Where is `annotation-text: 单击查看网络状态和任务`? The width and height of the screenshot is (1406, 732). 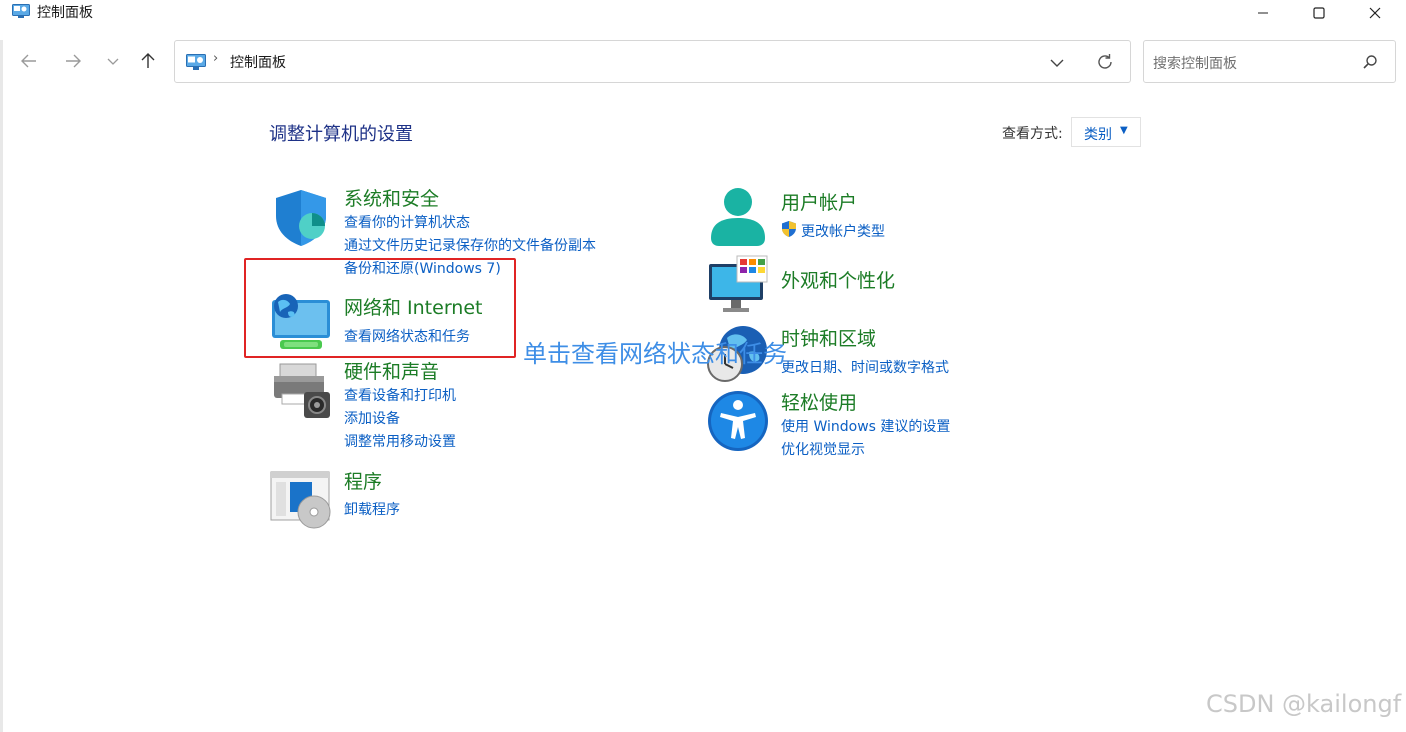
annotation-text: 单击查看网络状态和任务 is located at coordinates (655, 354).